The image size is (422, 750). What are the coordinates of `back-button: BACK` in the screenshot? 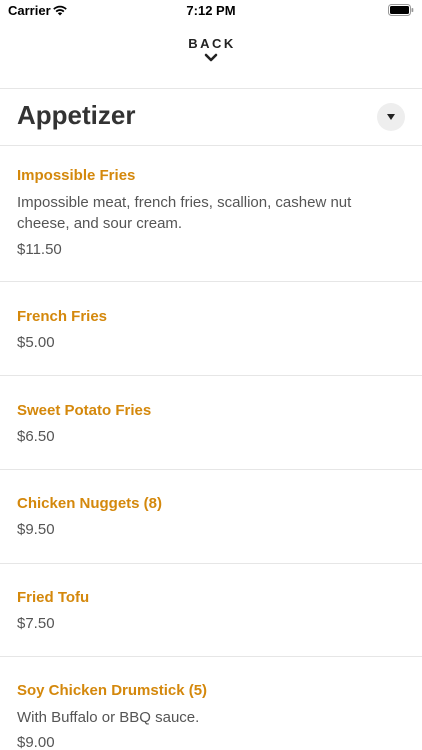 It's located at (211, 49).